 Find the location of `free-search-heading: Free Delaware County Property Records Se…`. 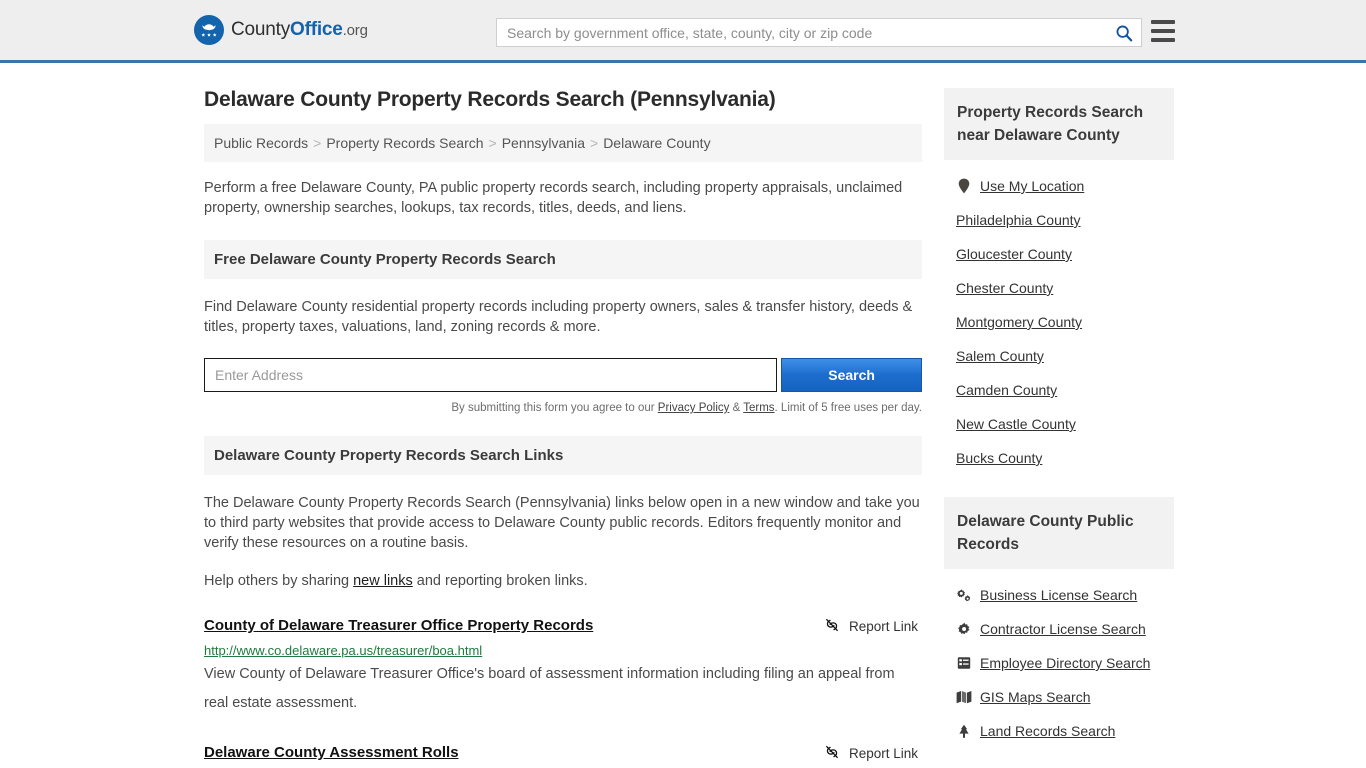

free-search-heading: Free Delaware County Property Records Se… is located at coordinates (563, 259).